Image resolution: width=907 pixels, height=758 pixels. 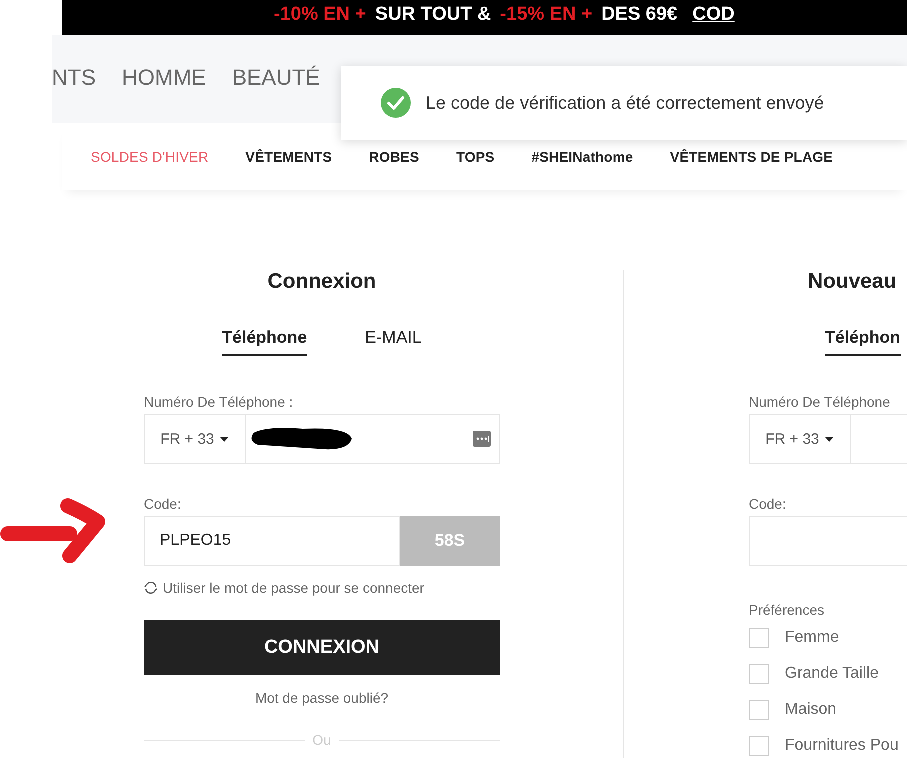 I want to click on category-link: BEAUTÉ, so click(x=276, y=78).